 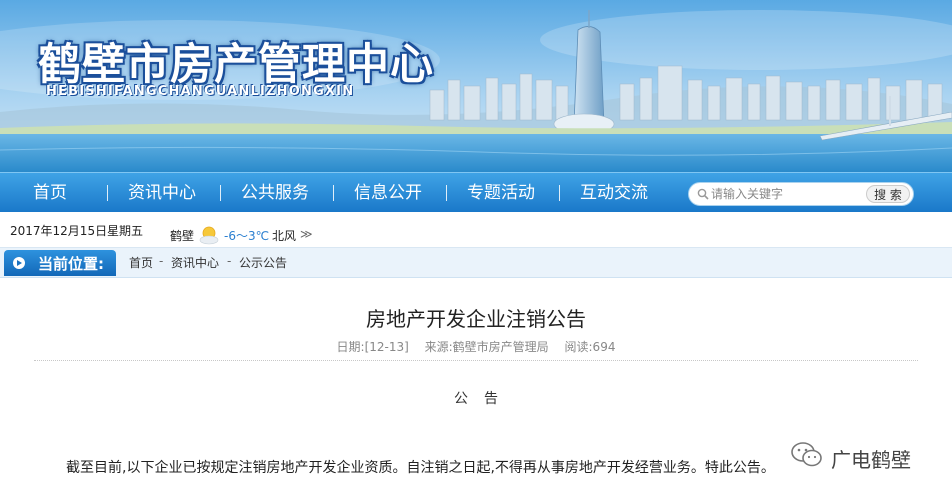 What do you see at coordinates (614, 193) in the screenshot?
I see `nav-item-interaction: 互动交流` at bounding box center [614, 193].